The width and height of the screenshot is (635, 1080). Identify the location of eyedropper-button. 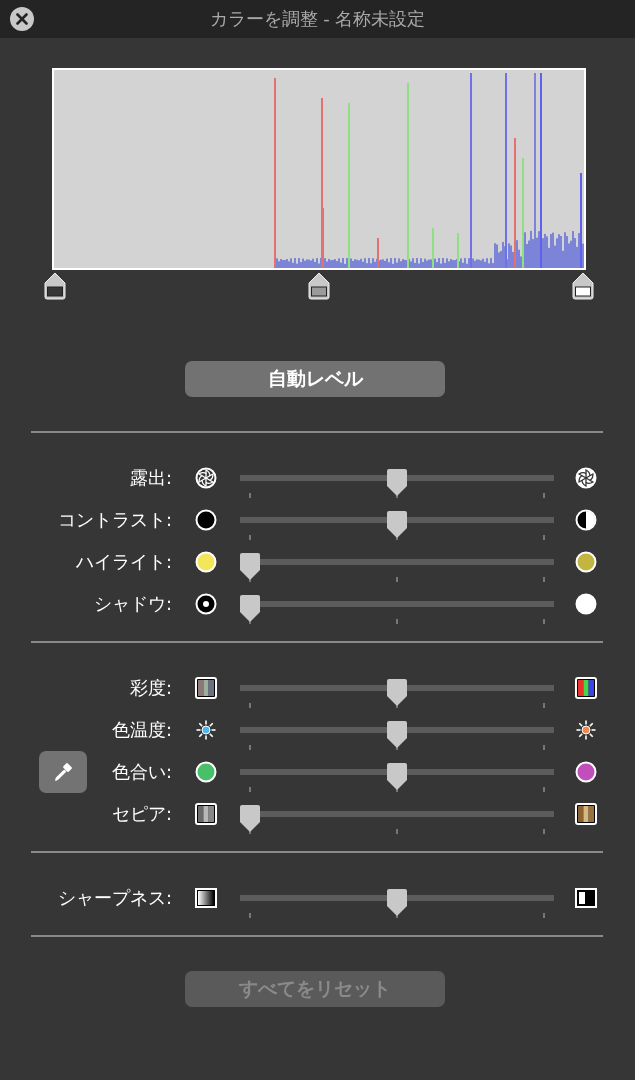
(63, 772).